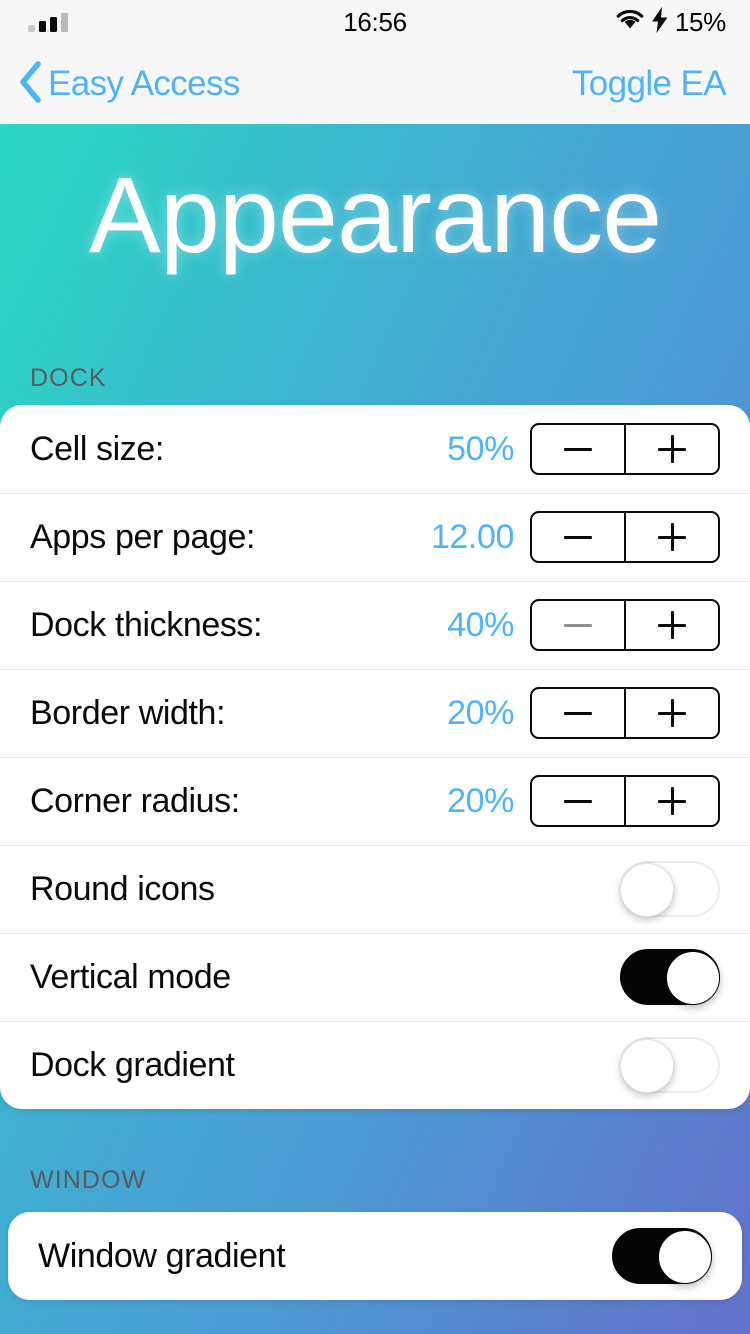 This screenshot has width=750, height=1334. Describe the element at coordinates (30, 84) in the screenshot. I see `chevron-left-icon` at that location.